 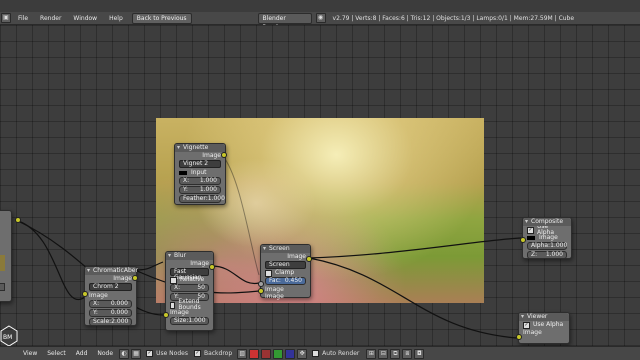 I want to click on use-nodes-checkbox: ✓, so click(x=150, y=353).